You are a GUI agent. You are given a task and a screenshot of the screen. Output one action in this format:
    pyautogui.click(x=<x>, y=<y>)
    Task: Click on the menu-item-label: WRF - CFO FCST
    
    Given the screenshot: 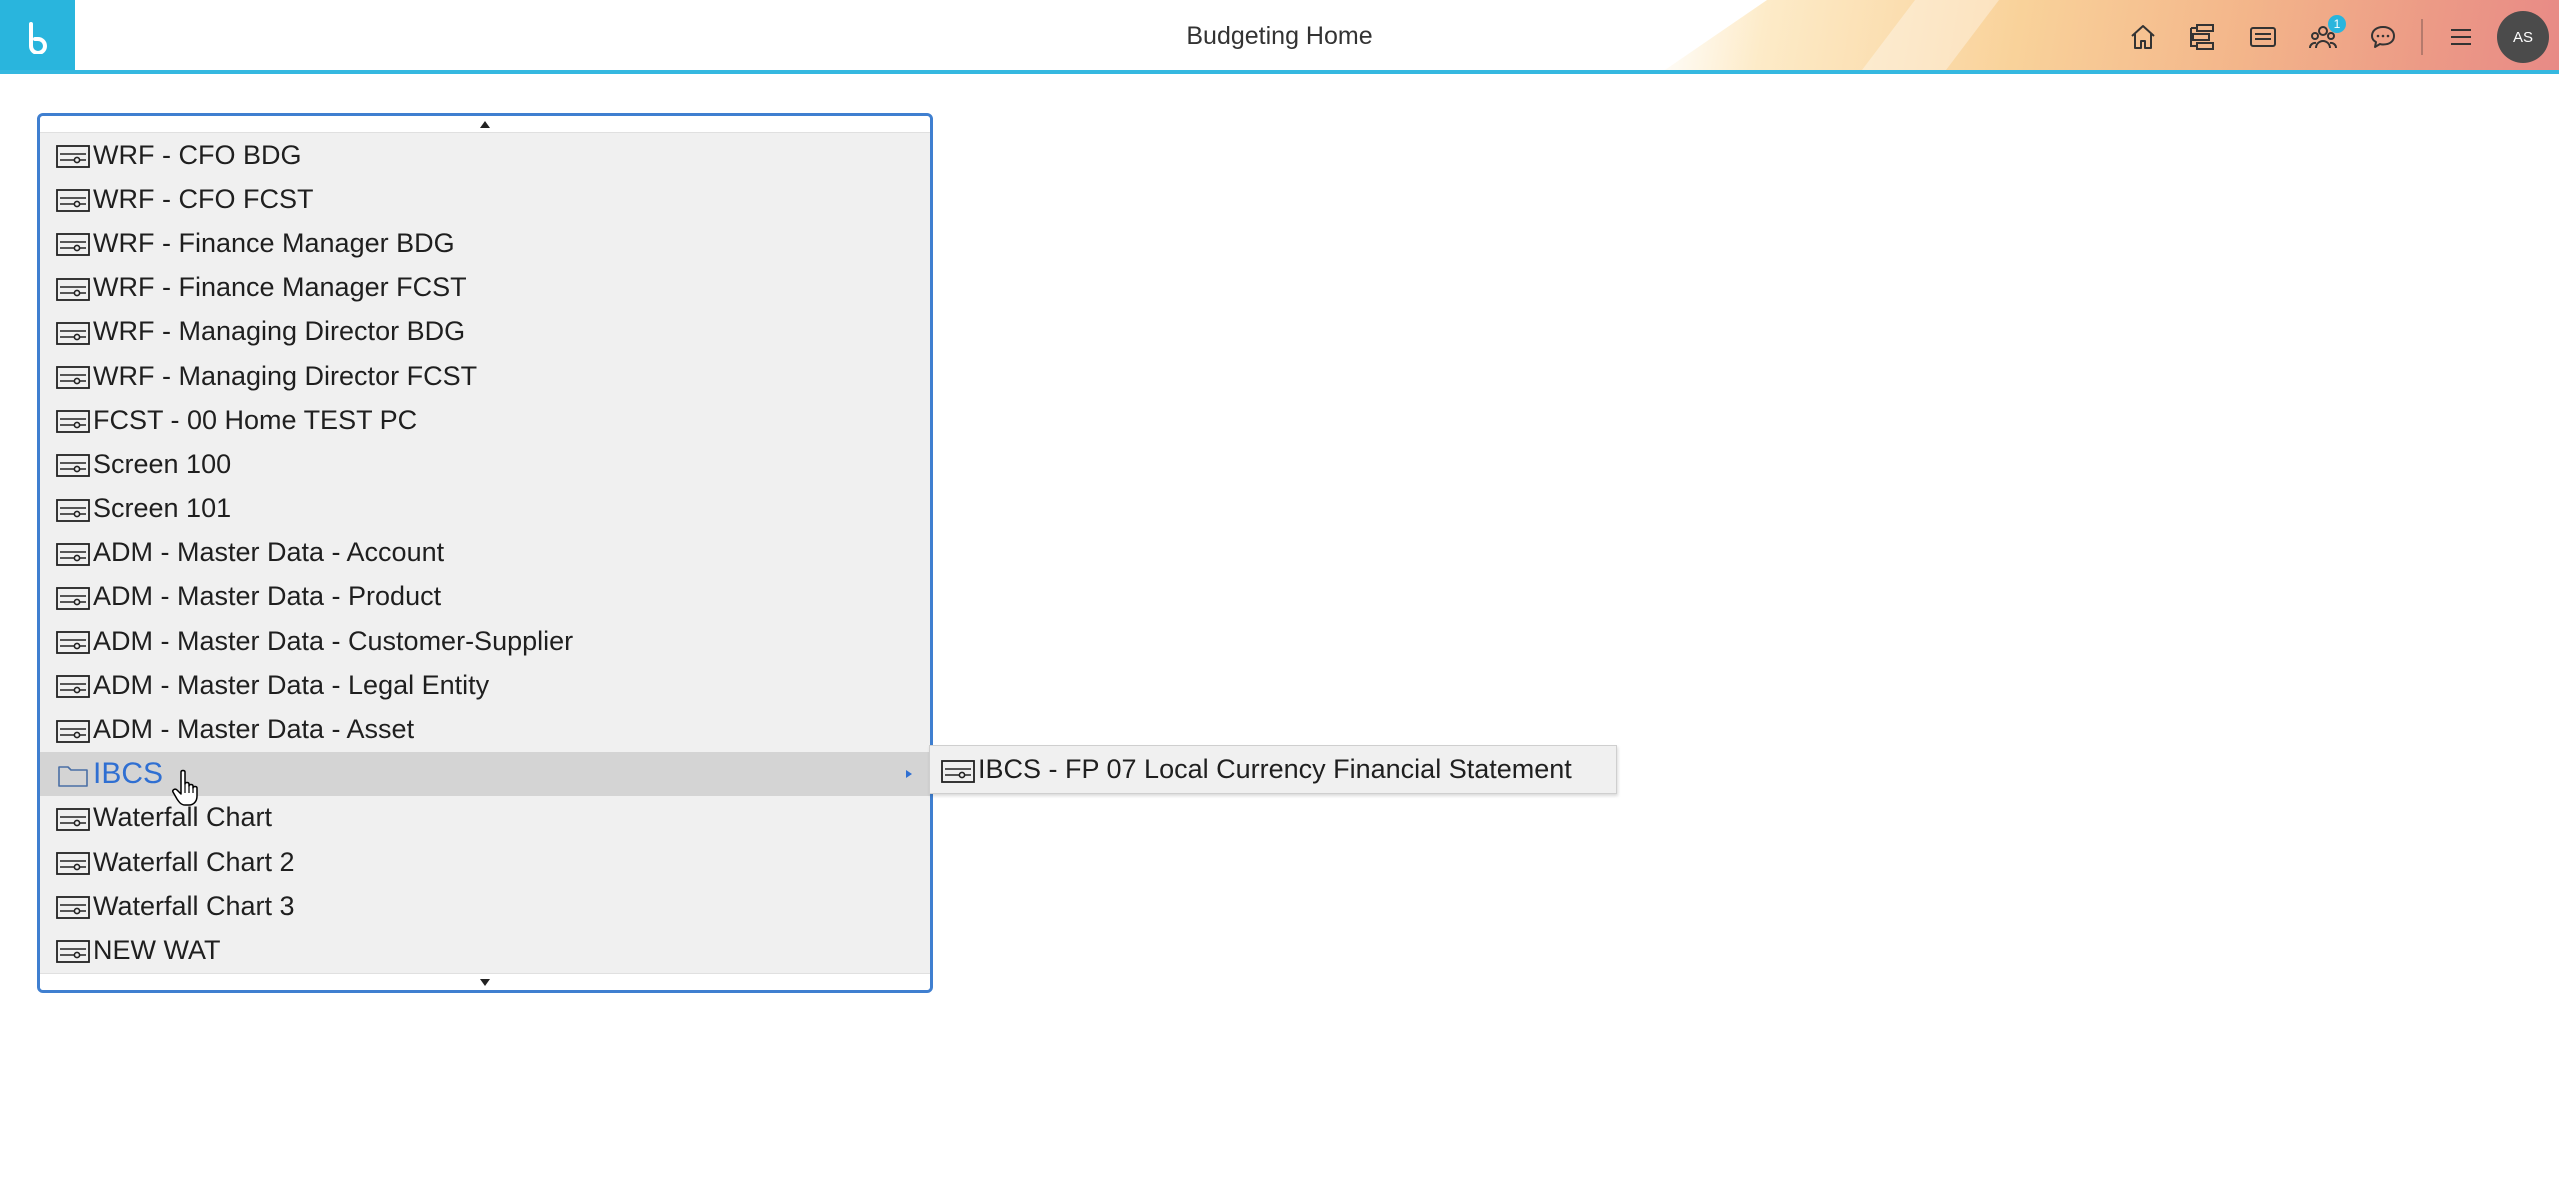 What is the action you would take?
    pyautogui.click(x=203, y=198)
    